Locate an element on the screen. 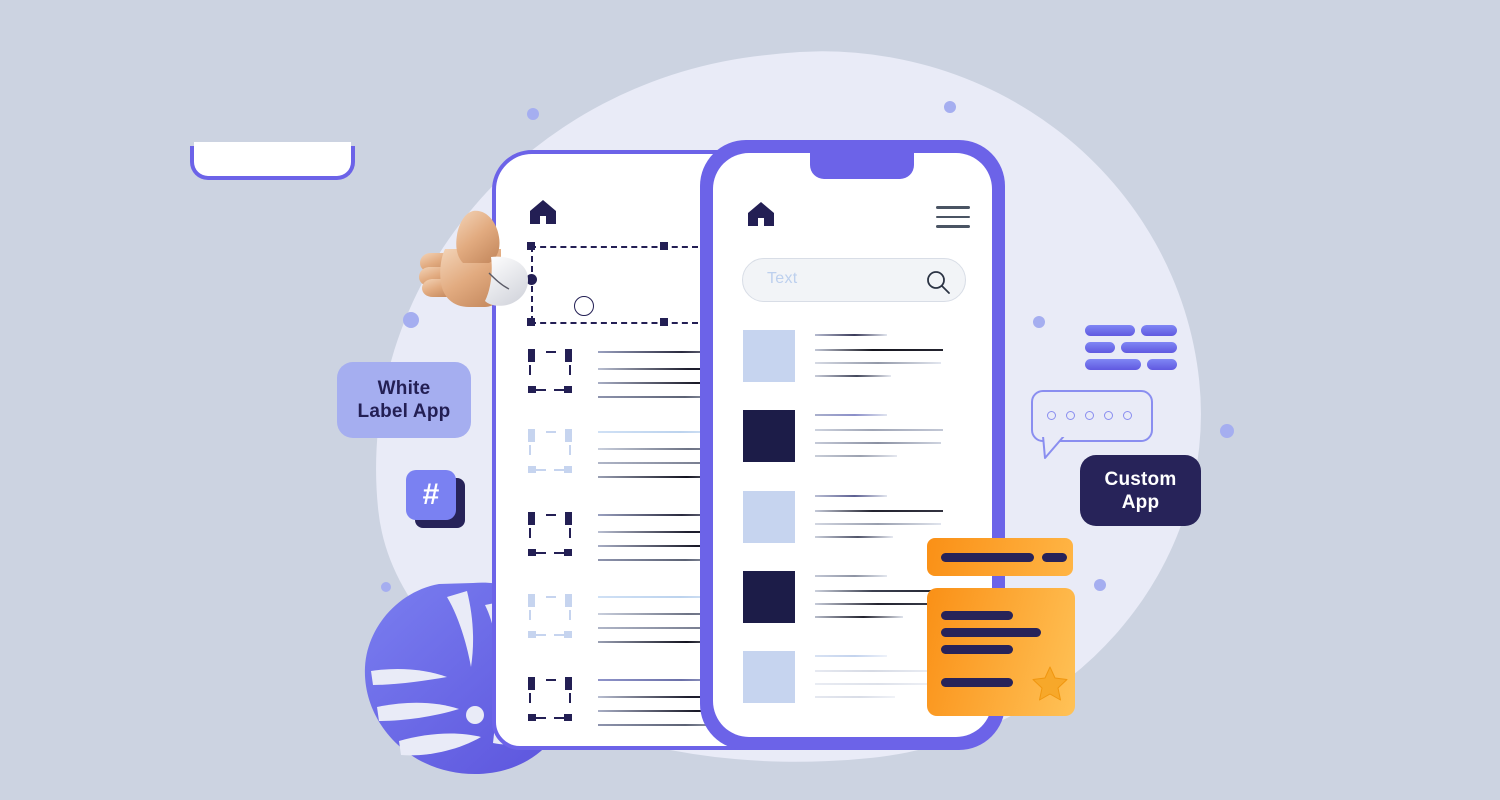 This screenshot has width=1500, height=800. content-lines-graphic is located at coordinates (1131, 347).